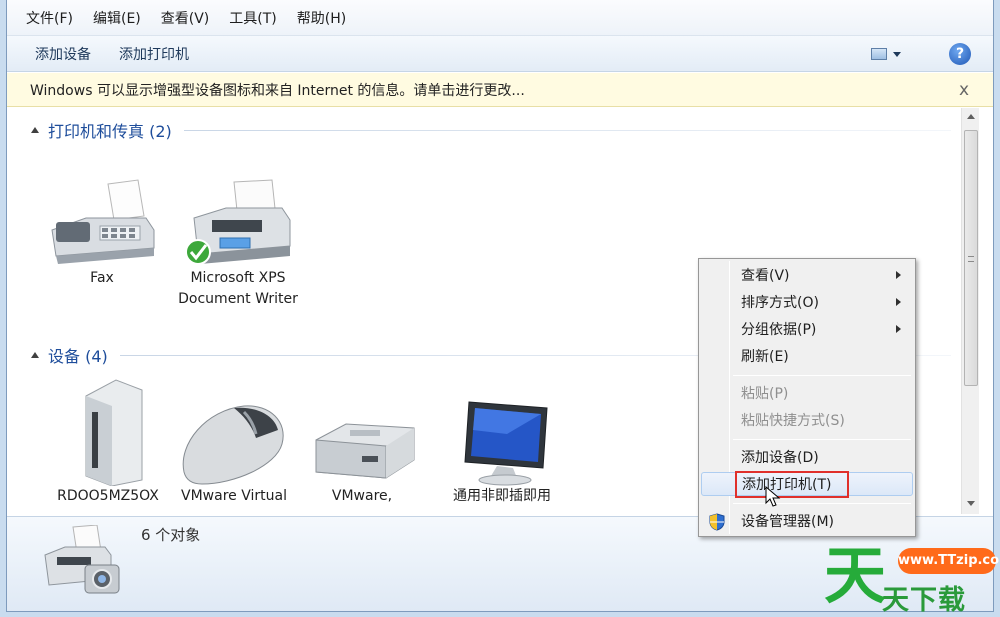 The image size is (1000, 617). I want to click on device-computer: RDOO5MZ5OX, so click(108, 441).